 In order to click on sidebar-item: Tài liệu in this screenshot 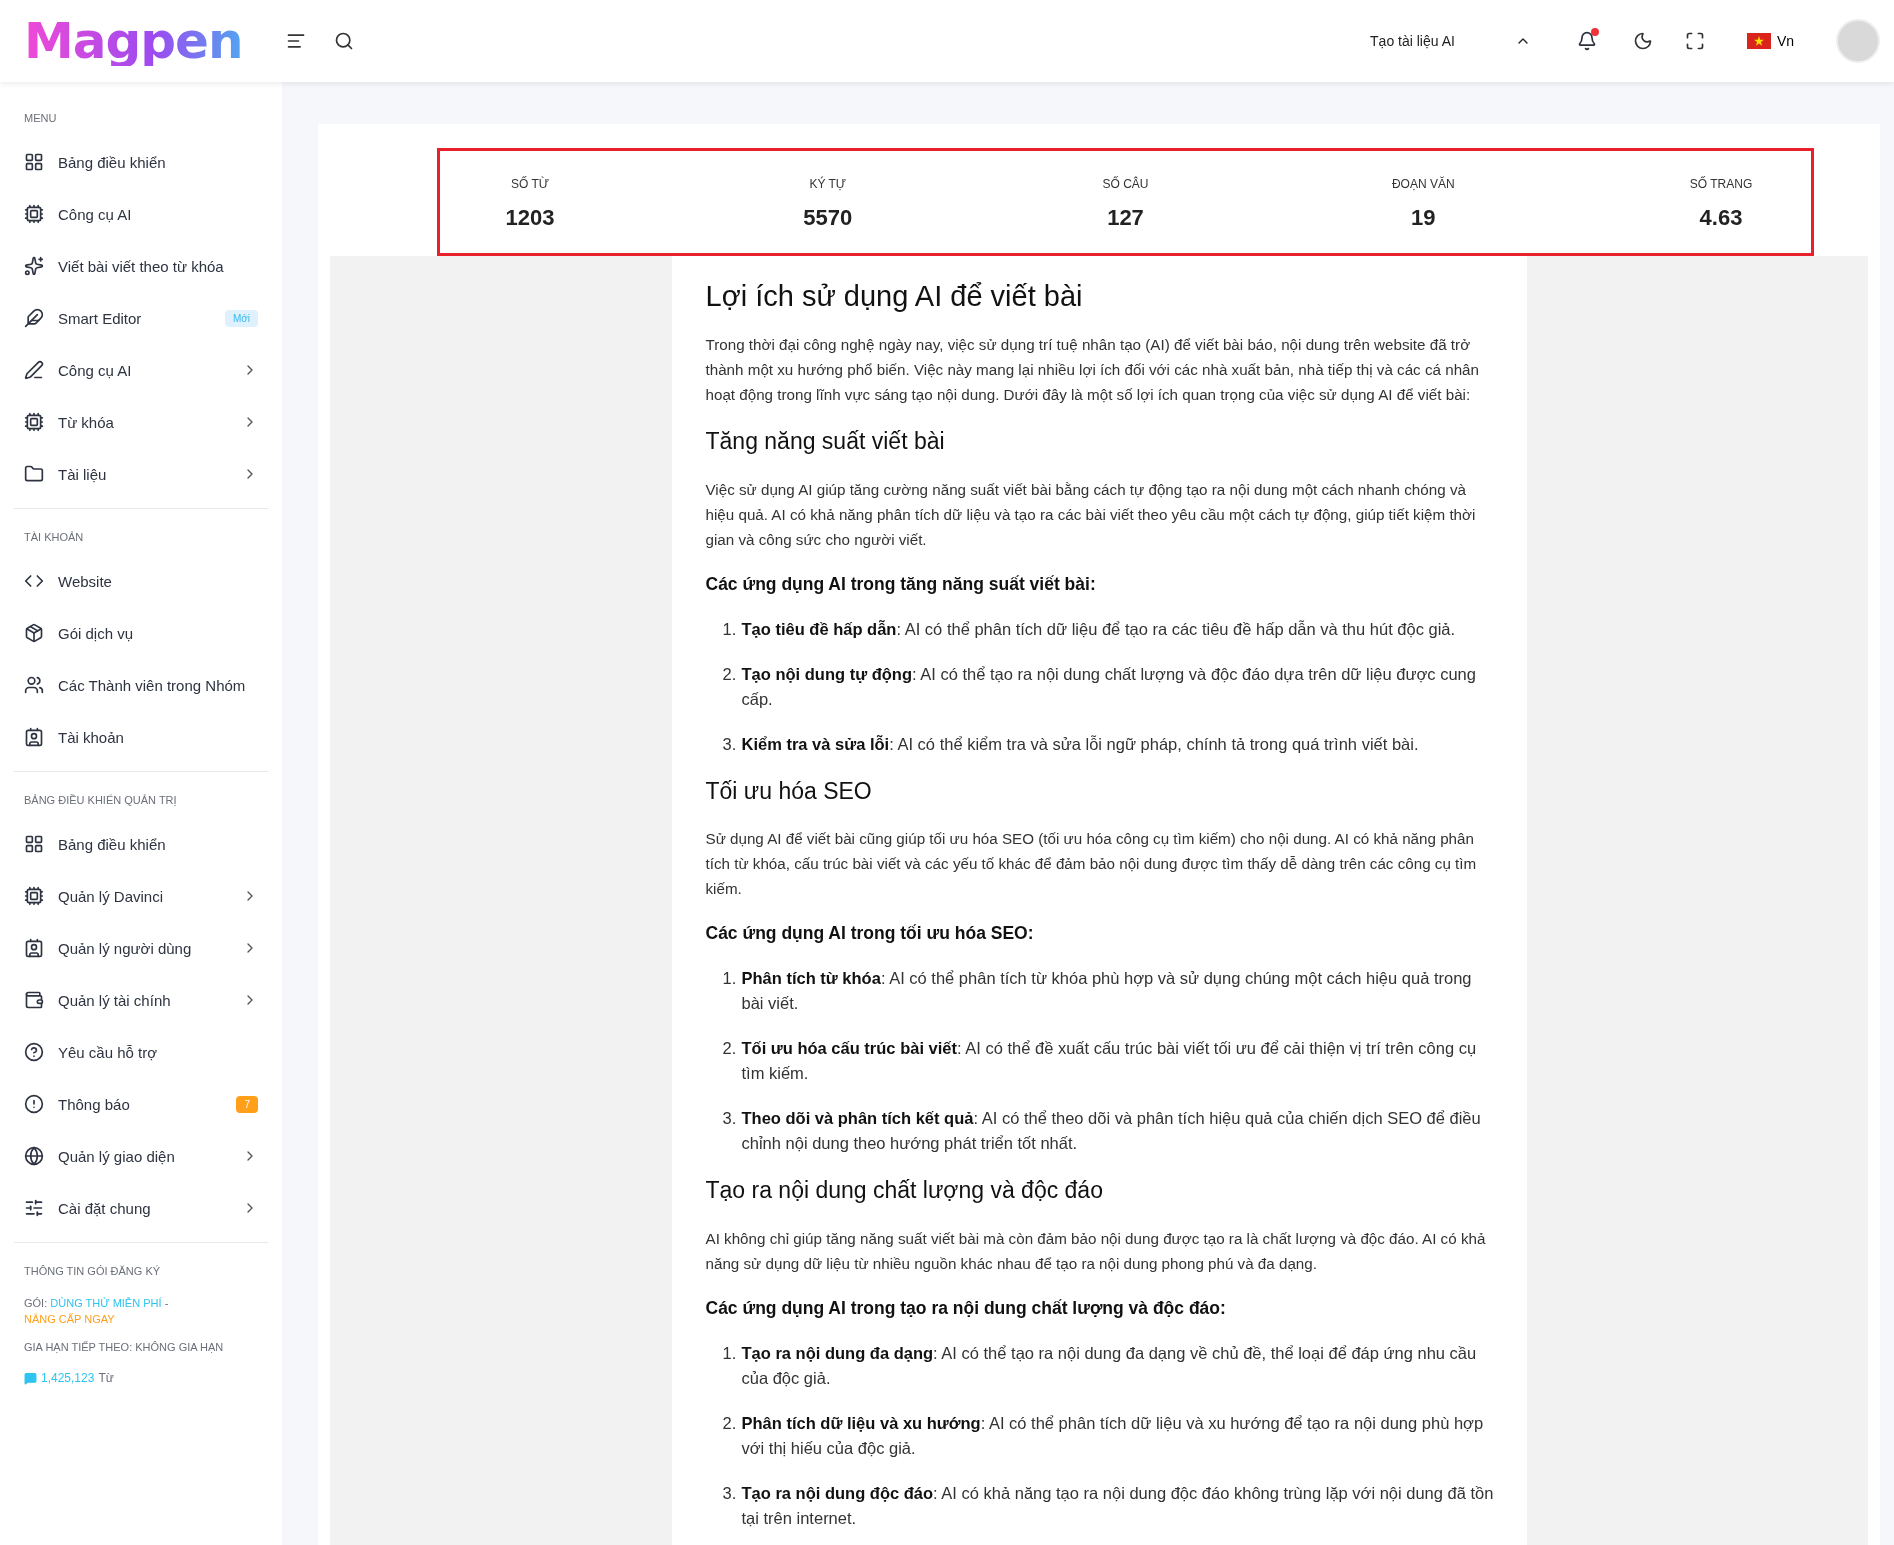, I will do `click(141, 474)`.